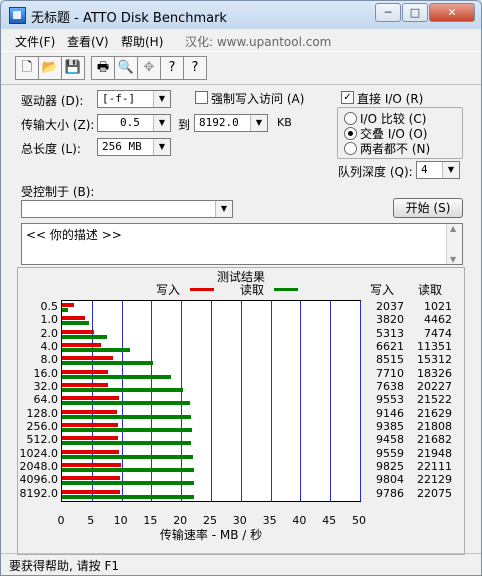 The width and height of the screenshot is (482, 576). I want to click on write-value: 9458, so click(390, 440).